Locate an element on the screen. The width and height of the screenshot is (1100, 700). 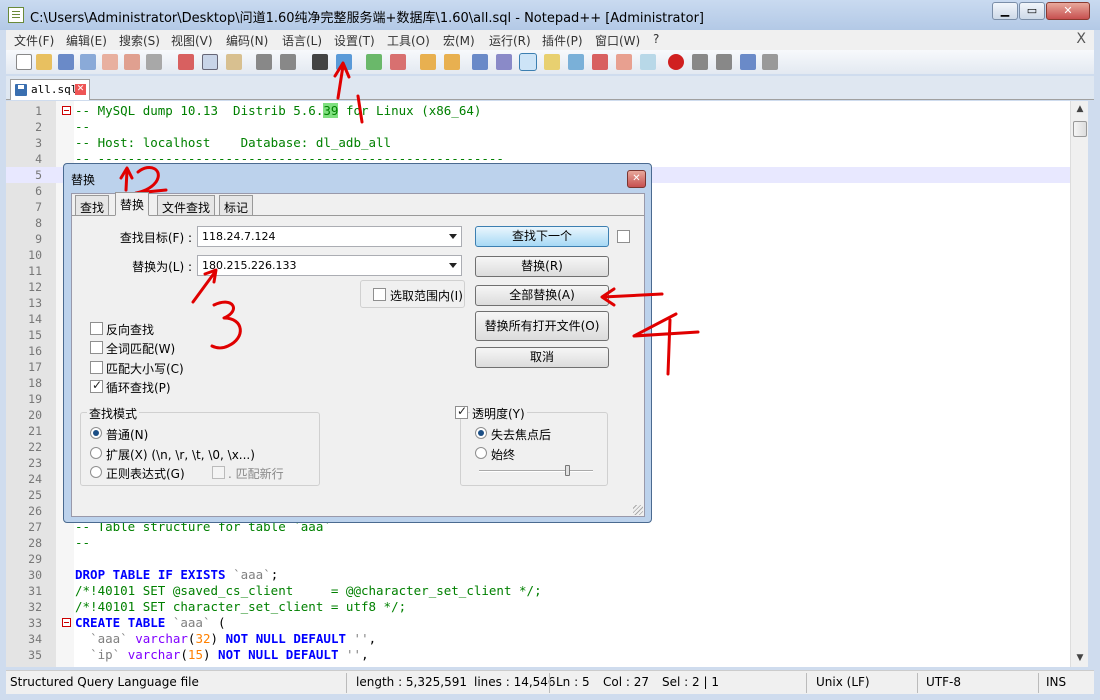
replace-button: 替换(R) is located at coordinates (542, 266).